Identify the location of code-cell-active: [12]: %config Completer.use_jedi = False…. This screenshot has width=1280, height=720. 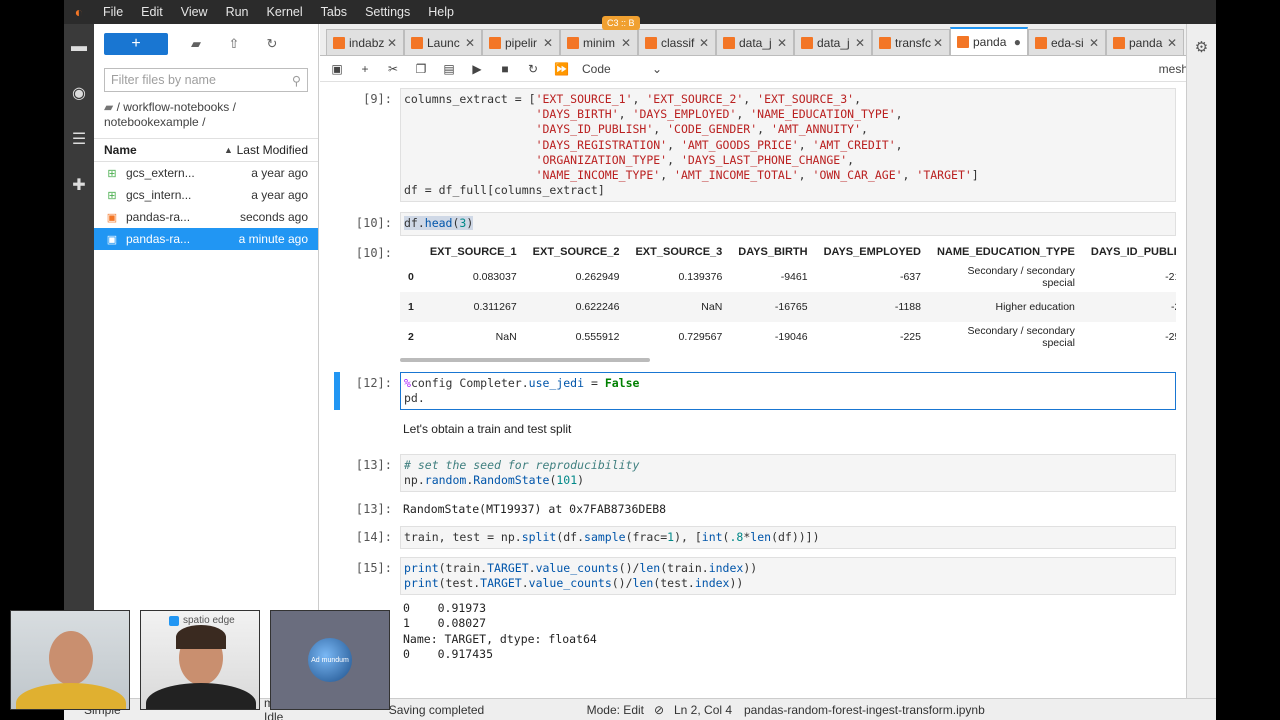
(754, 391).